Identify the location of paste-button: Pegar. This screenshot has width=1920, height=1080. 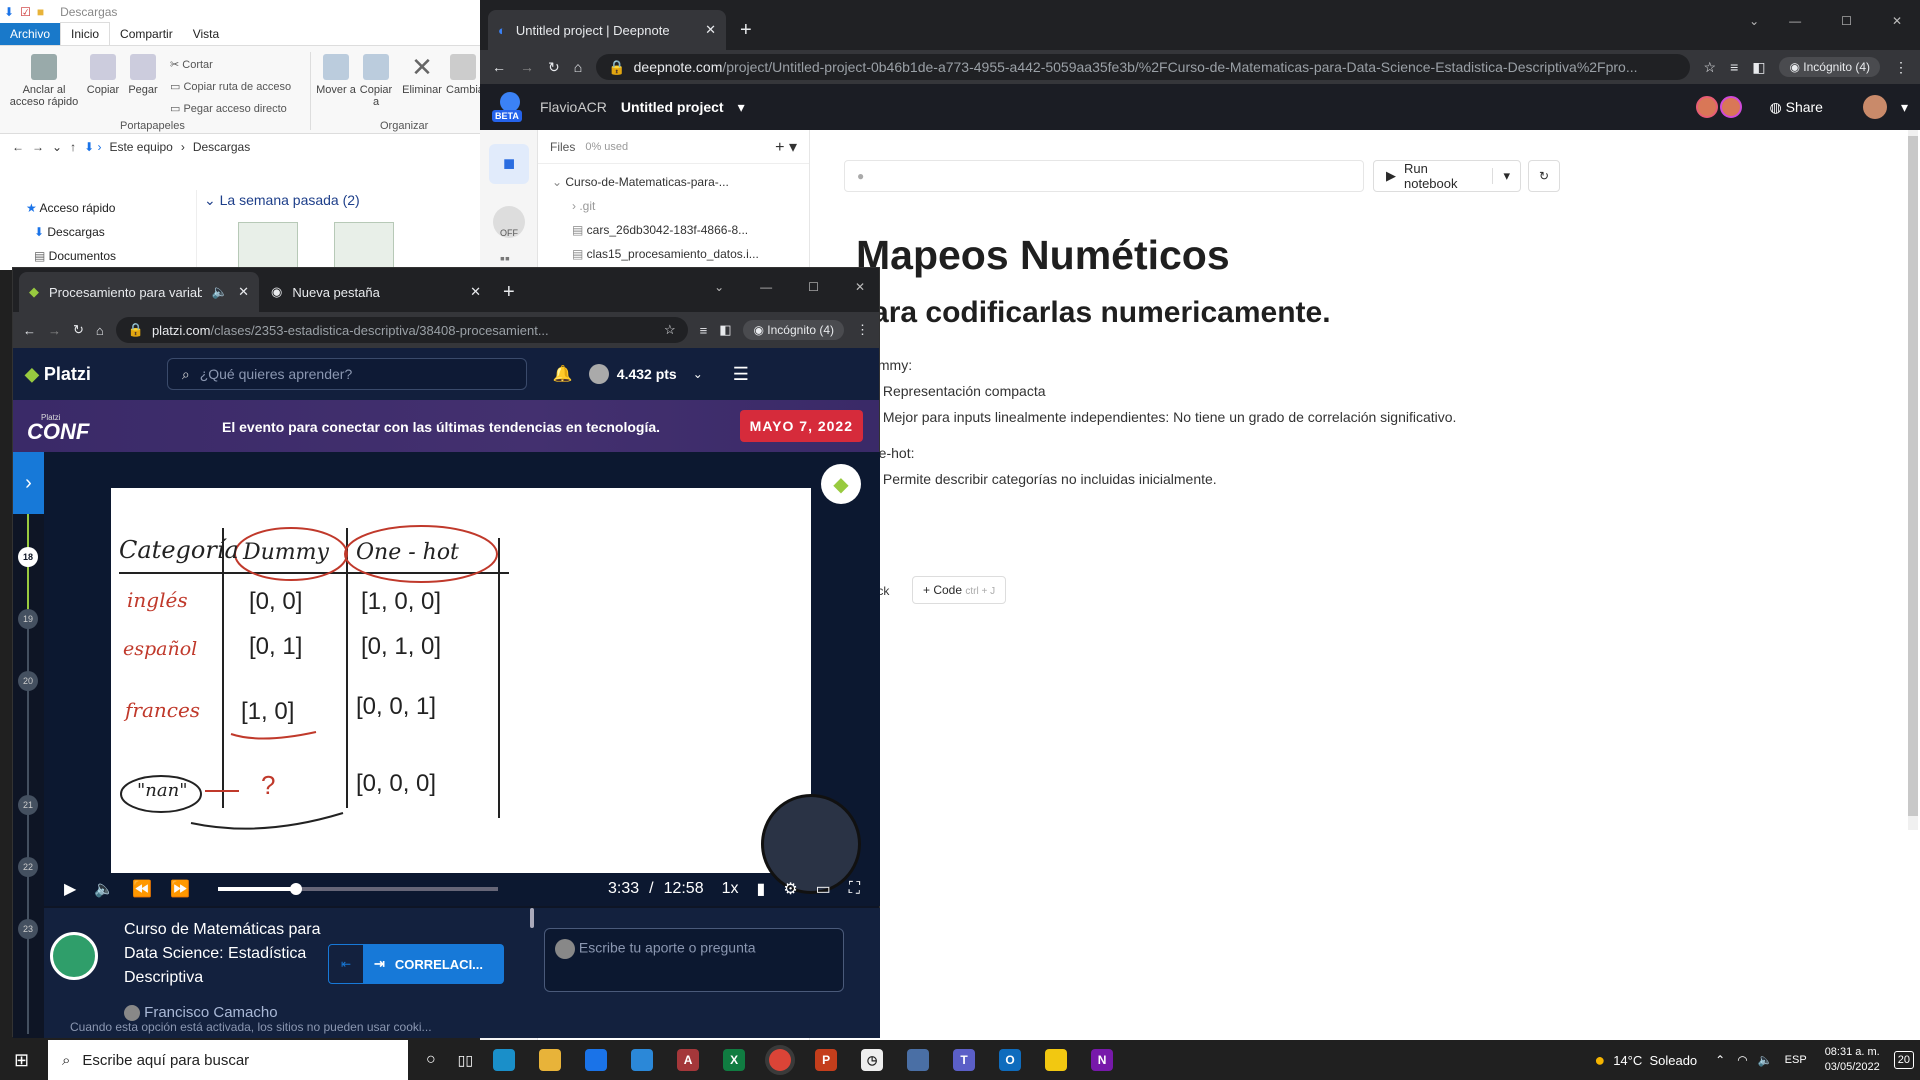
(143, 75).